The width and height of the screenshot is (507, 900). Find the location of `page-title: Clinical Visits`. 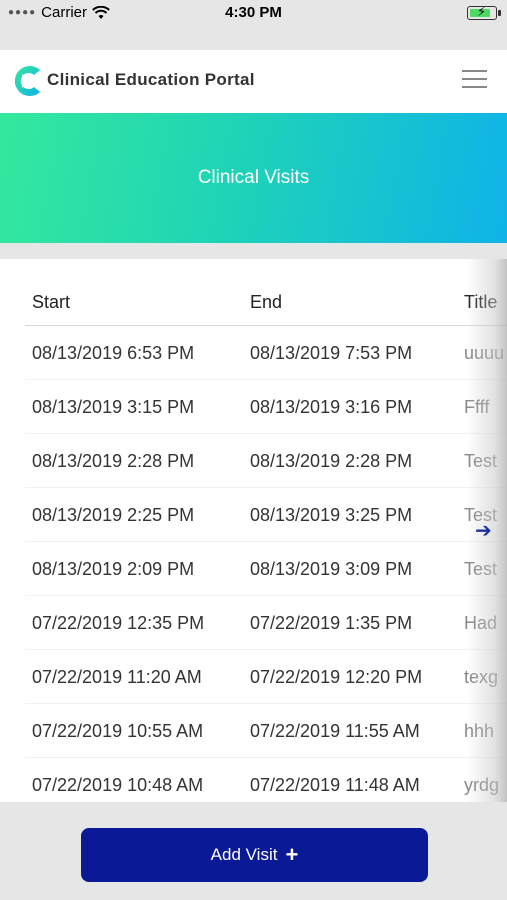

page-title: Clinical Visits is located at coordinates (253, 177).